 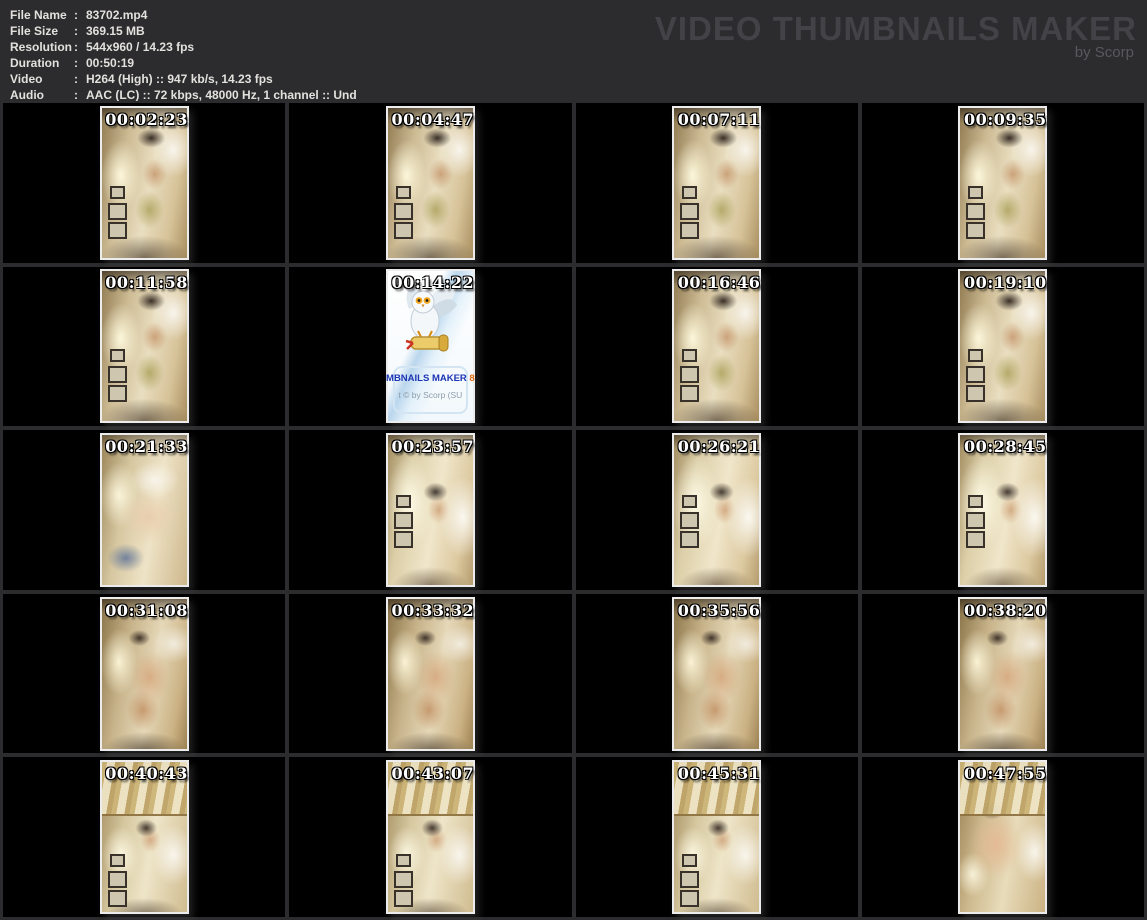 I want to click on timestamp-overlay: 00:11:58, so click(x=146, y=283).